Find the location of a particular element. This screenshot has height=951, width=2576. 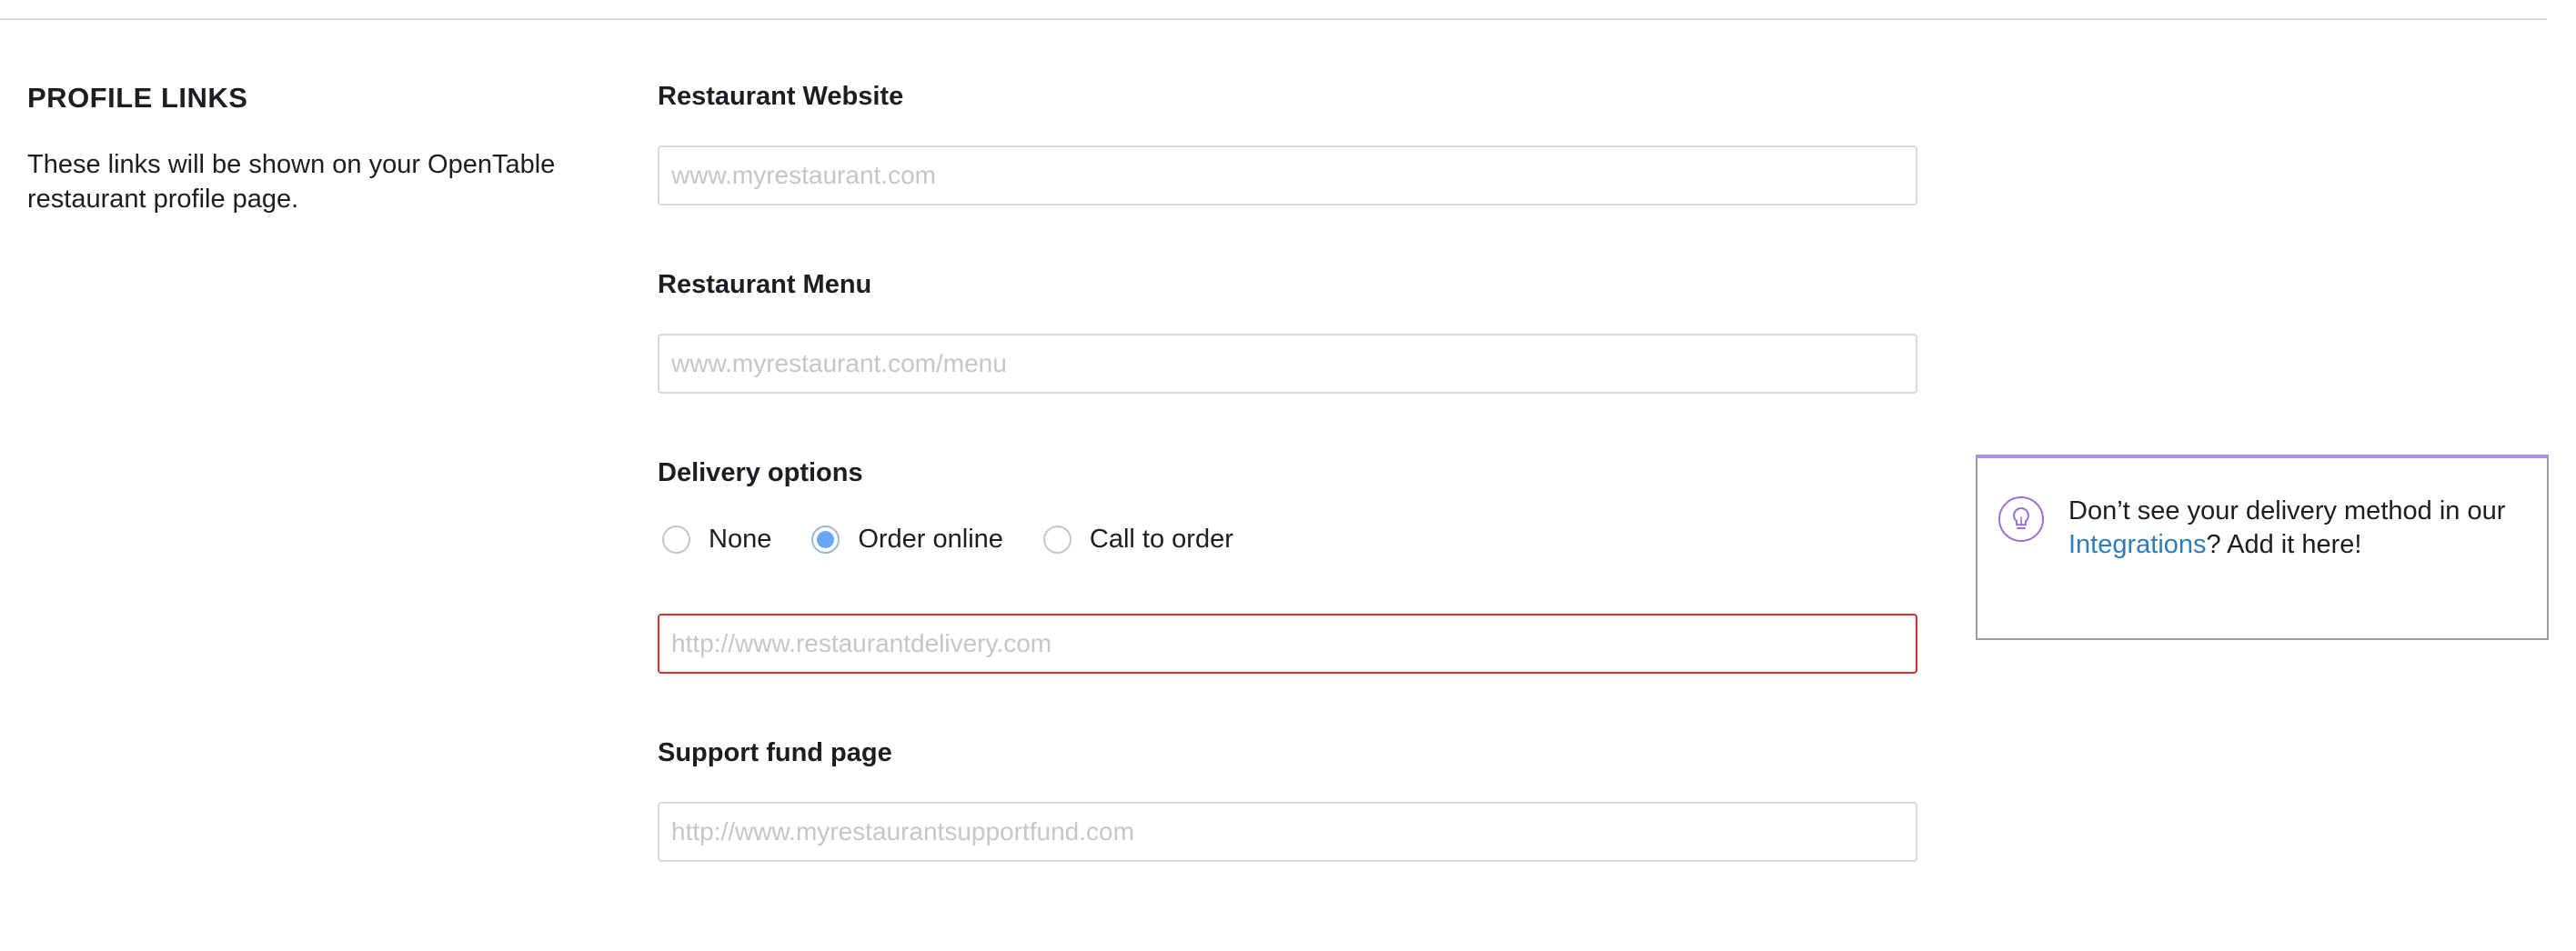

radio-option-order-online: Order online is located at coordinates (907, 540).